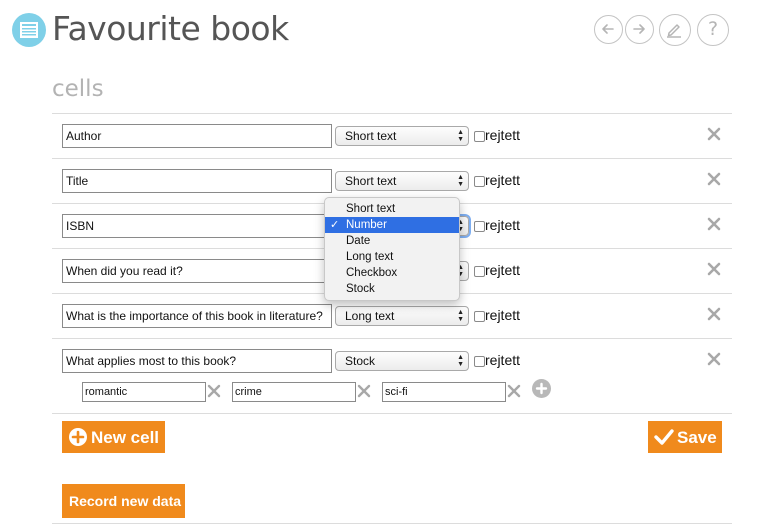  I want to click on arrow-right-icon, so click(639, 29).